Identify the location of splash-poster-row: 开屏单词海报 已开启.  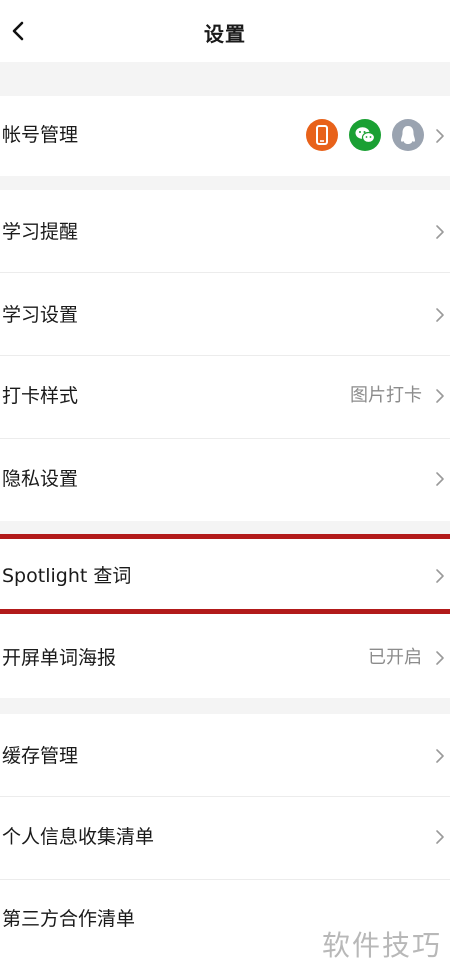
(225, 656).